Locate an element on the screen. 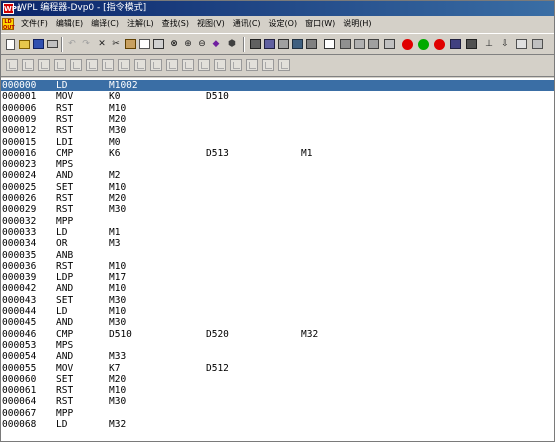  instruction-row: 000009 RST M20 is located at coordinates (277, 119).